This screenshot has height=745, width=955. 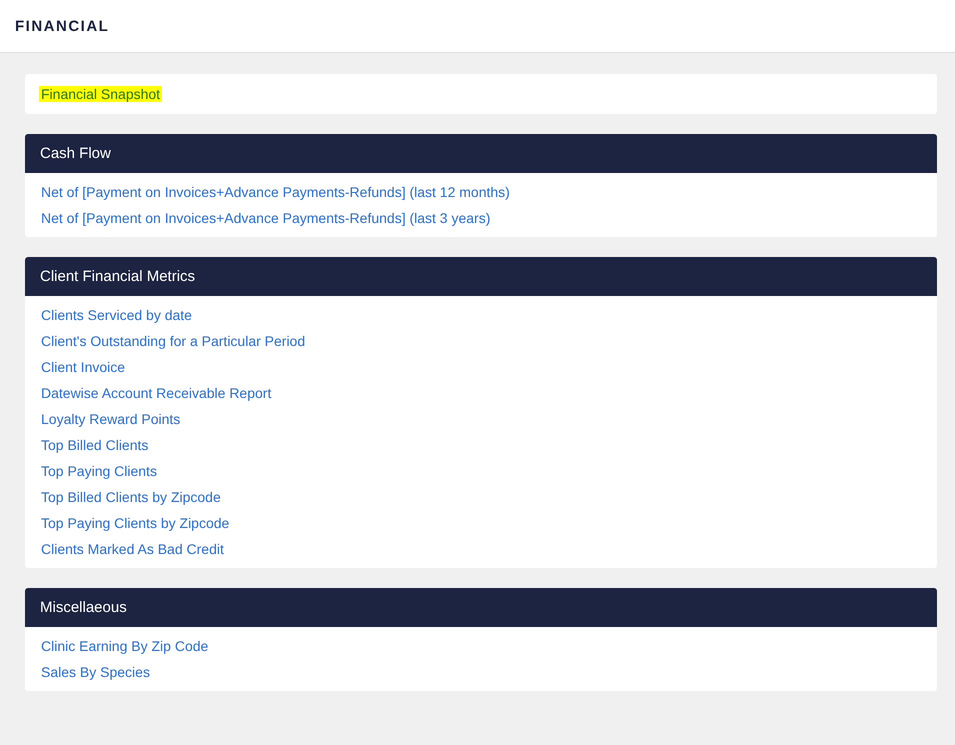 What do you see at coordinates (135, 523) in the screenshot?
I see `report-link: Top Paying Clients by Zipcode` at bounding box center [135, 523].